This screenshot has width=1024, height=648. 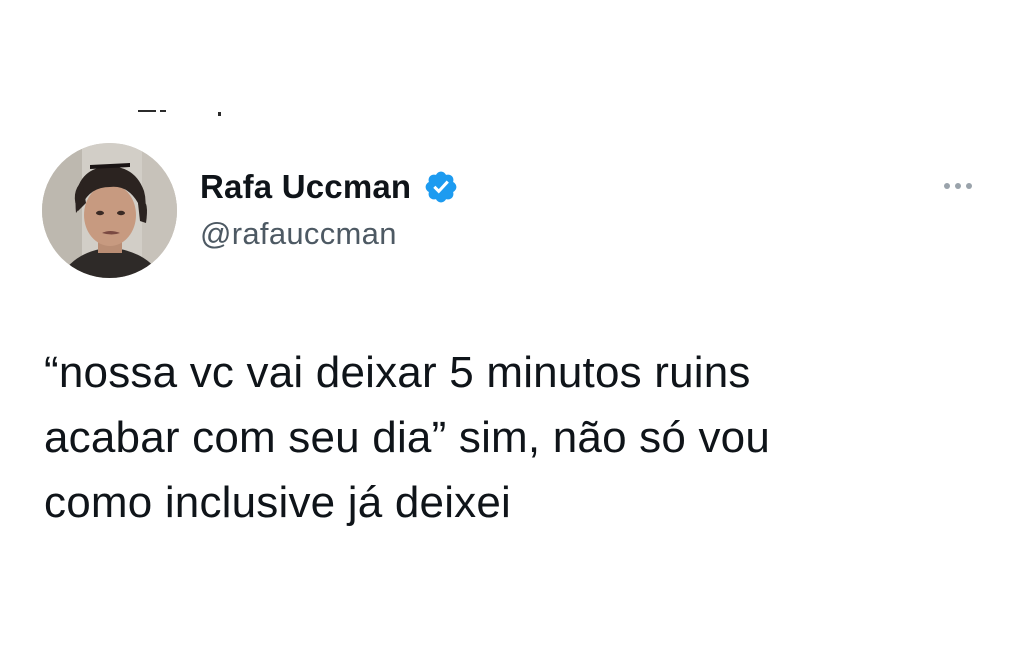 What do you see at coordinates (188, 111) in the screenshot?
I see `cropped-header-marks` at bounding box center [188, 111].